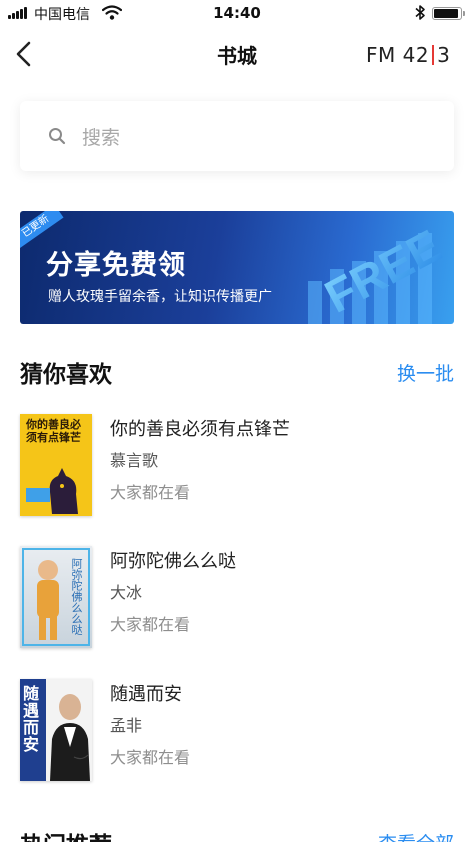  I want to click on bluetooth-icon, so click(420, 12).